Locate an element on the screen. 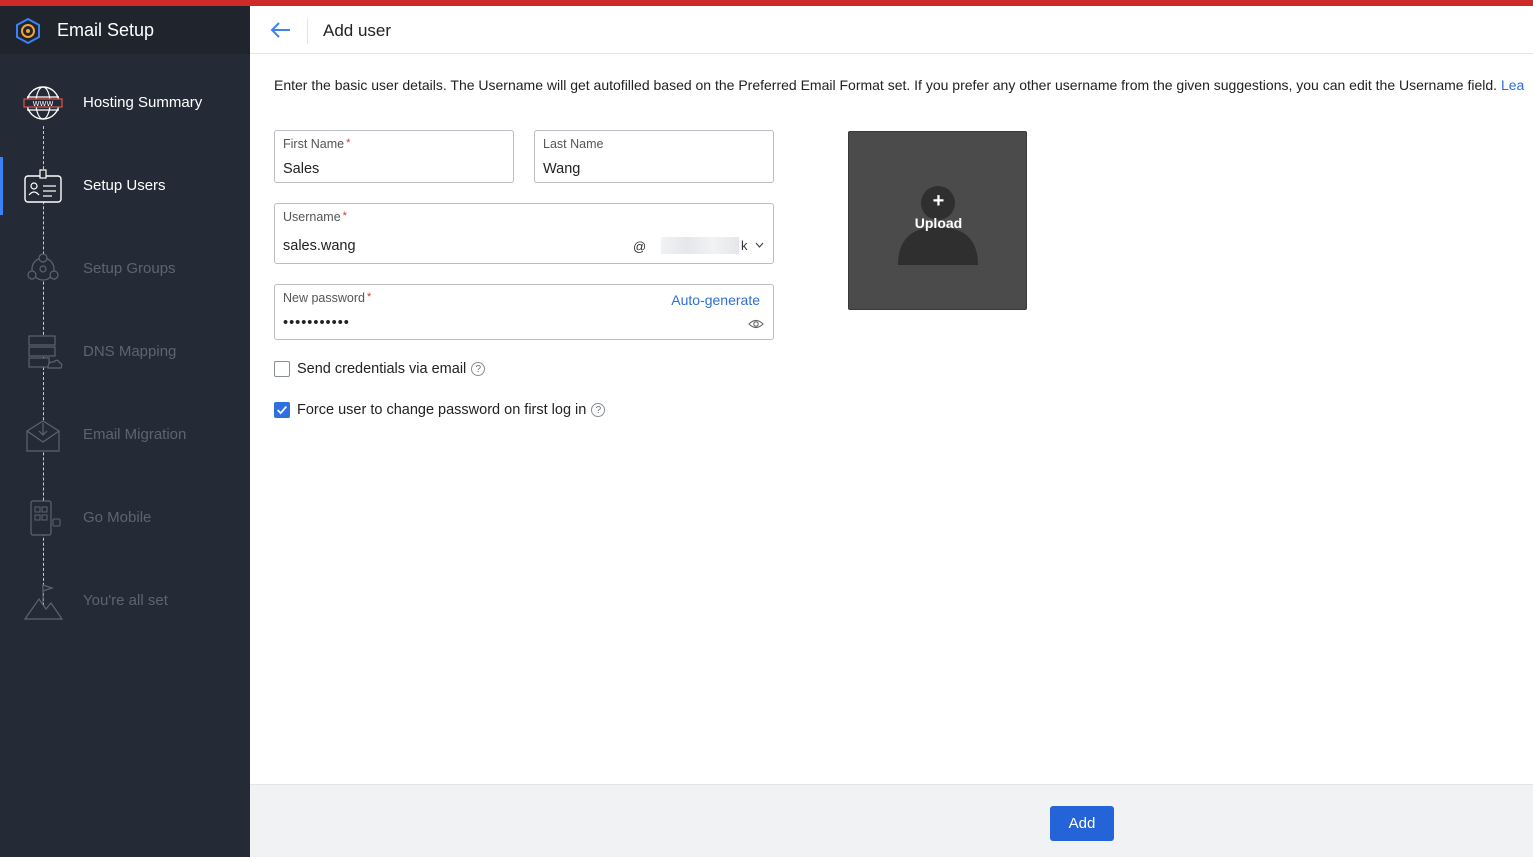 This screenshot has width=1533, height=857. auto-generate-link: Auto-generate is located at coordinates (715, 300).